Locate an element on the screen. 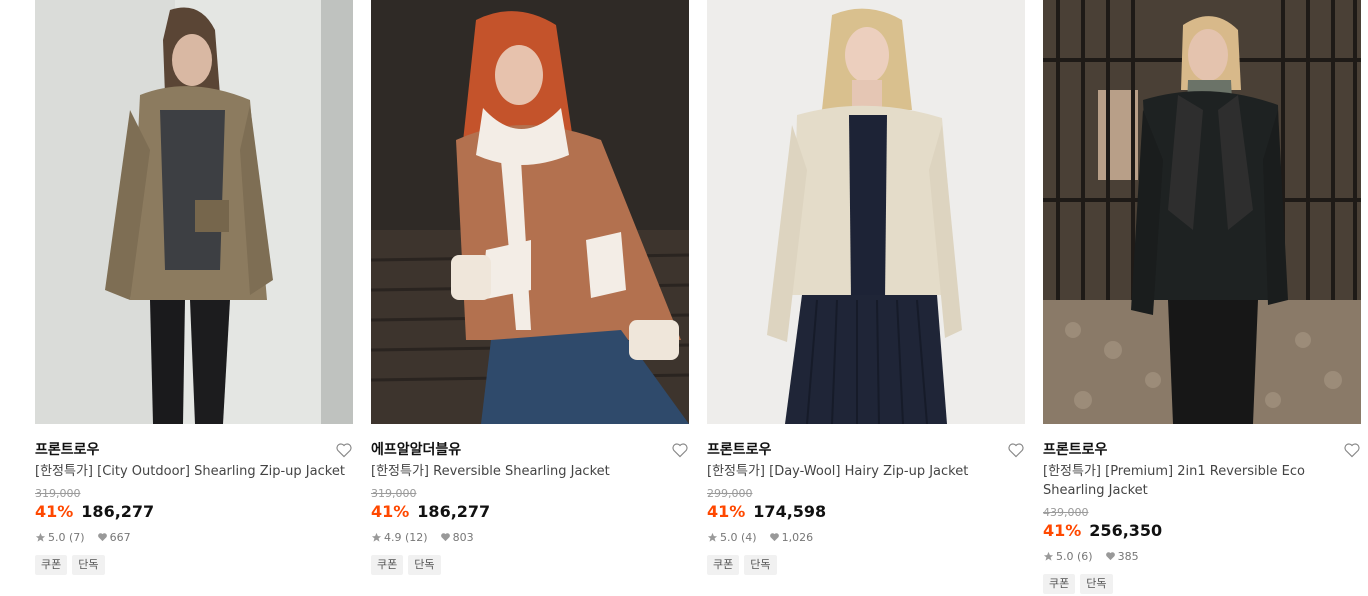 This screenshot has width=1368, height=596. rating: 4.9 (12) is located at coordinates (399, 537).